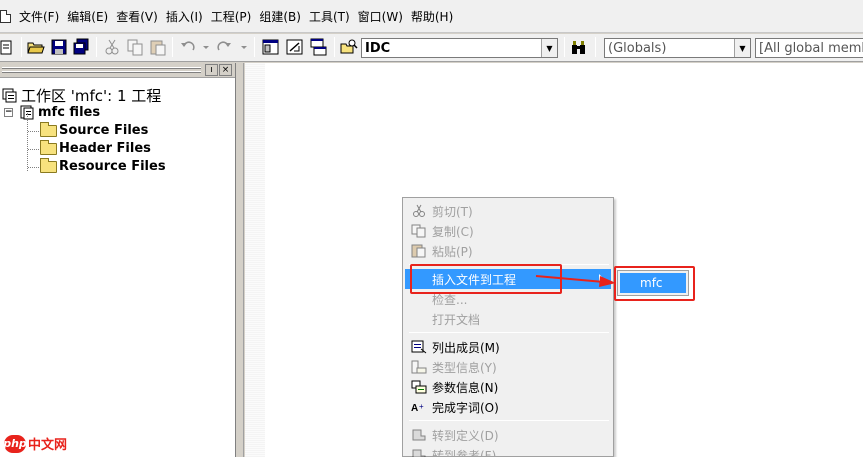 Image resolution: width=863 pixels, height=457 pixels. Describe the element at coordinates (414, 408) in the screenshot. I see `svg-text: A` at that location.